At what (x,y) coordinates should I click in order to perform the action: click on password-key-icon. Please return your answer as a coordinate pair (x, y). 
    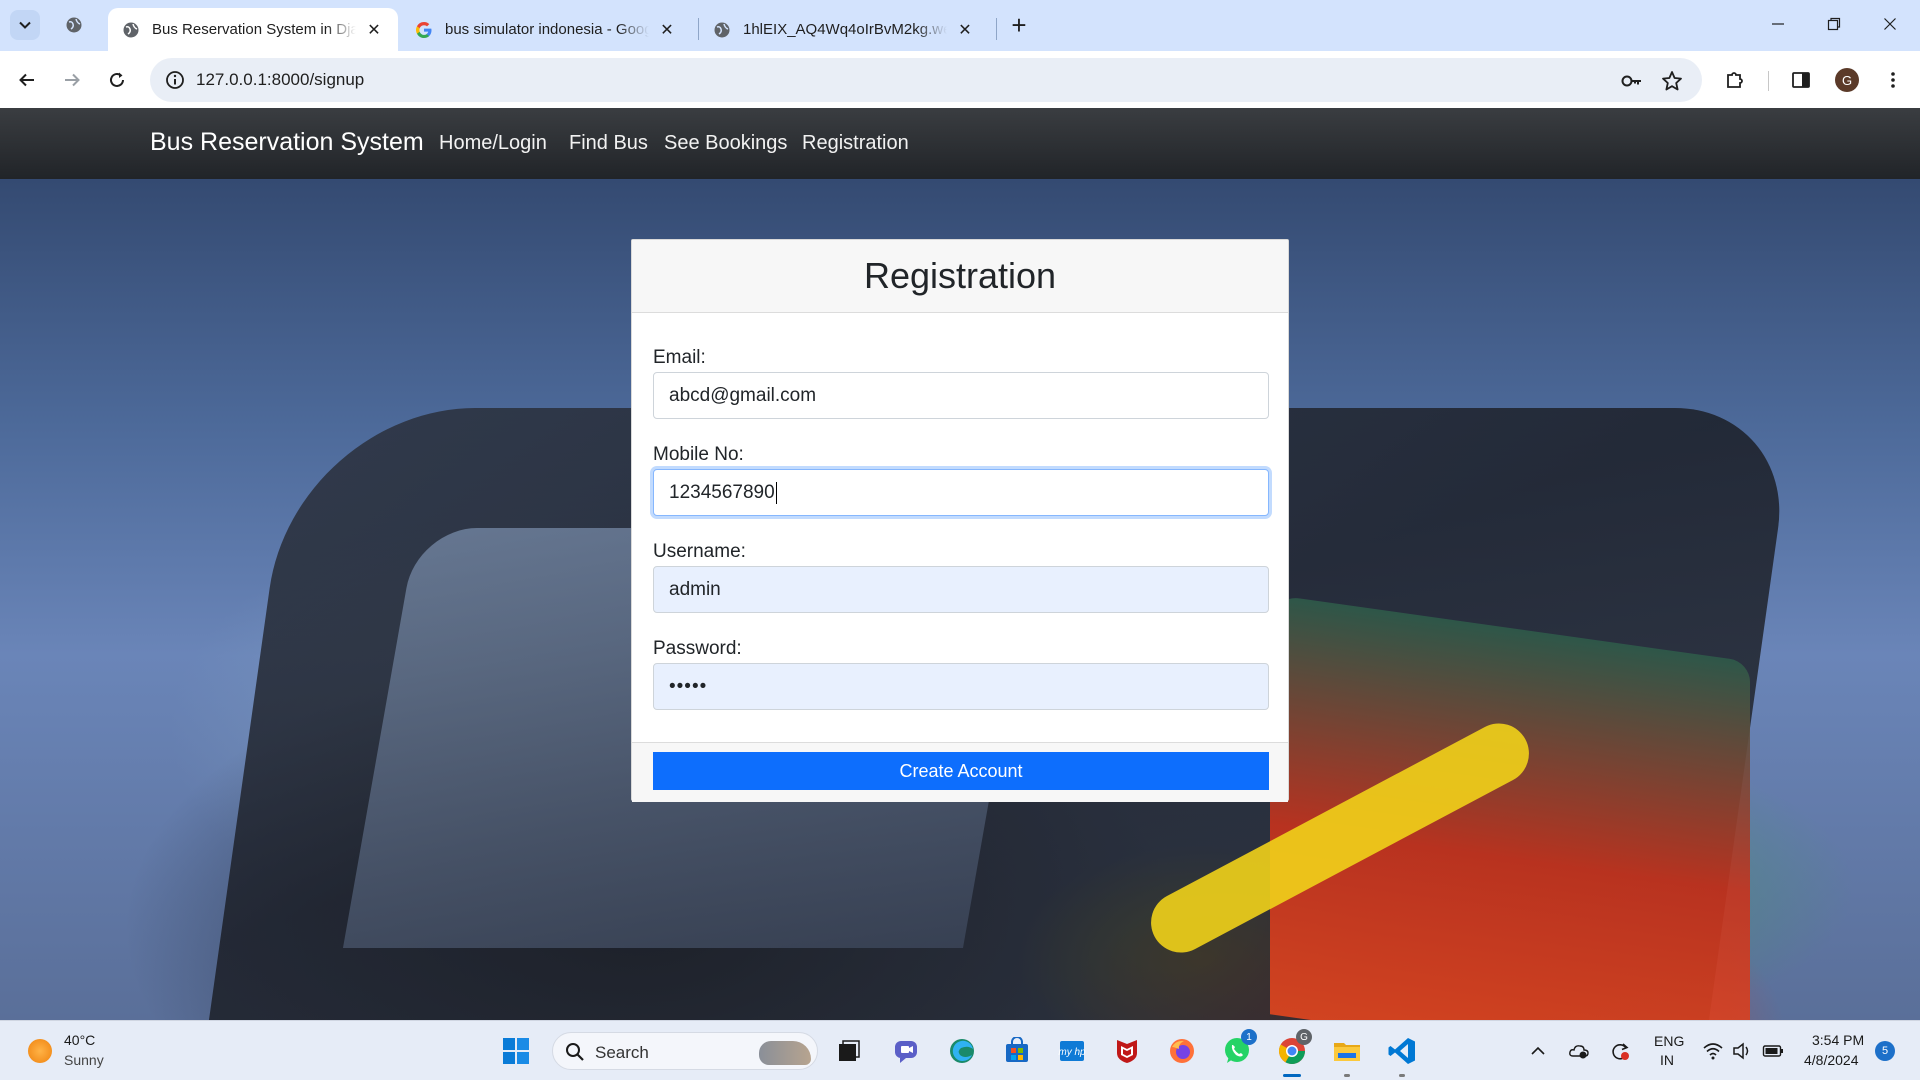
    Looking at the image, I should click on (1632, 81).